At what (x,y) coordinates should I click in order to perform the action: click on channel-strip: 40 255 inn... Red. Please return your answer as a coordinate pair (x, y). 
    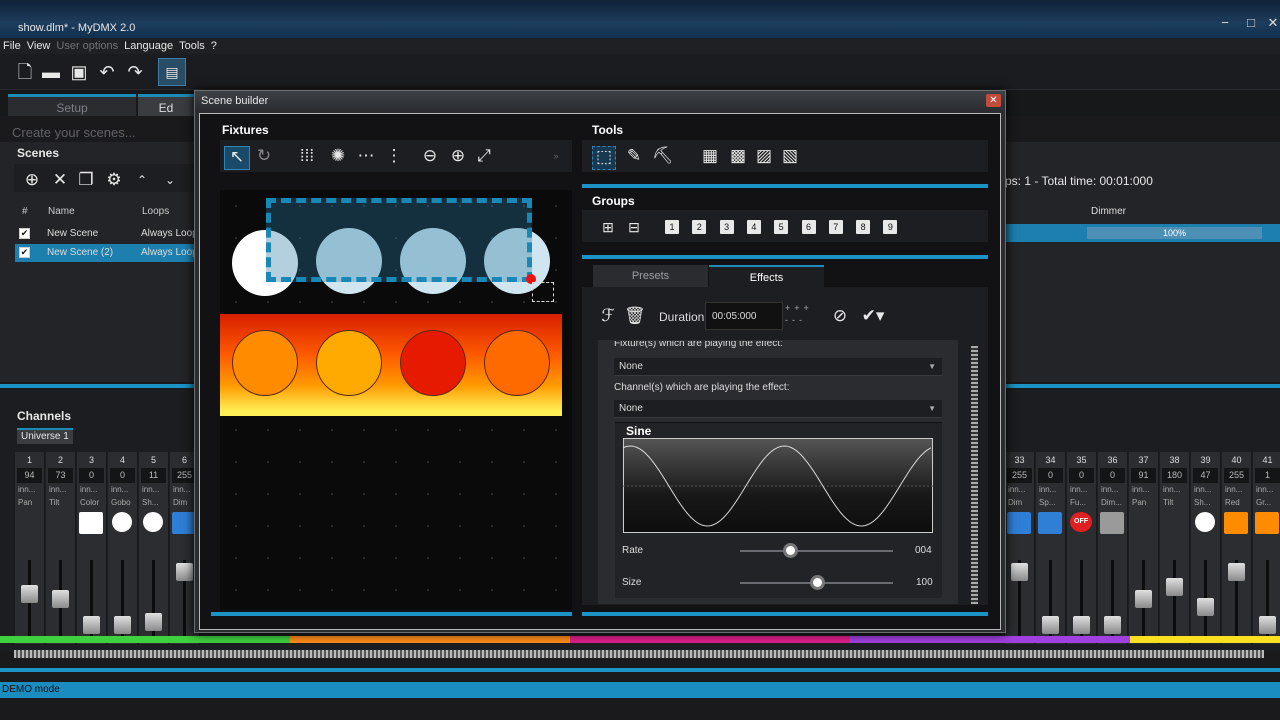
    Looking at the image, I should click on (1237, 548).